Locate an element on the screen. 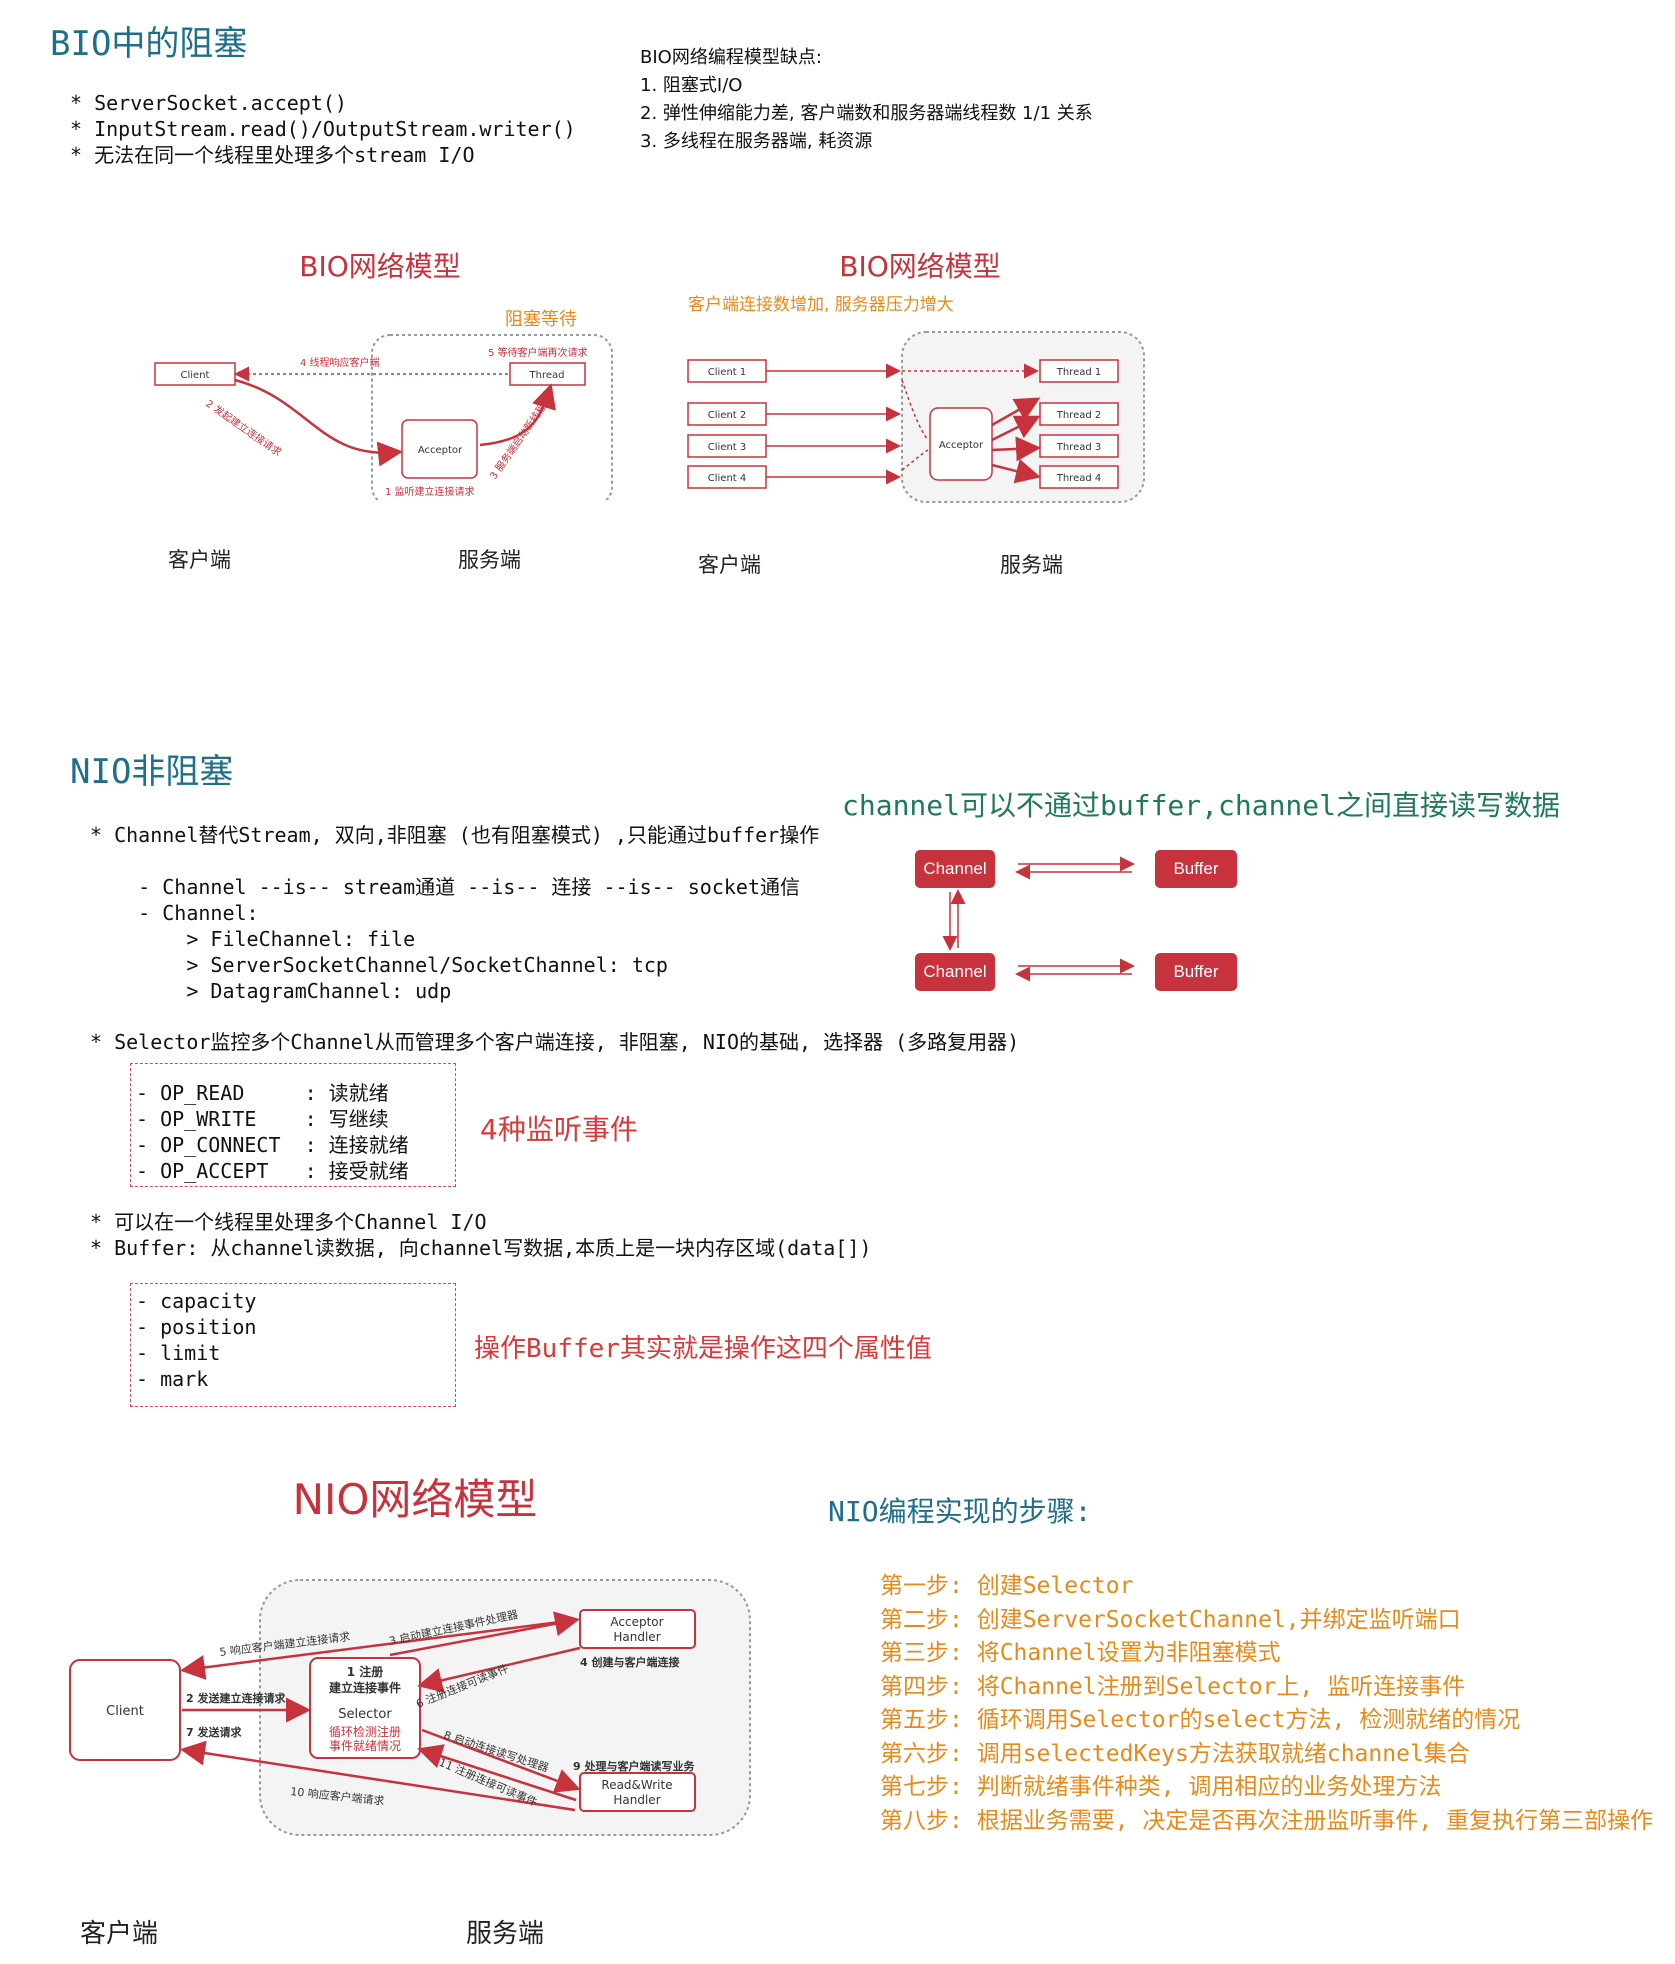 This screenshot has width=1675, height=1964. event-item: - OP_CONNECT : 连接就绪 is located at coordinates (272, 1145).